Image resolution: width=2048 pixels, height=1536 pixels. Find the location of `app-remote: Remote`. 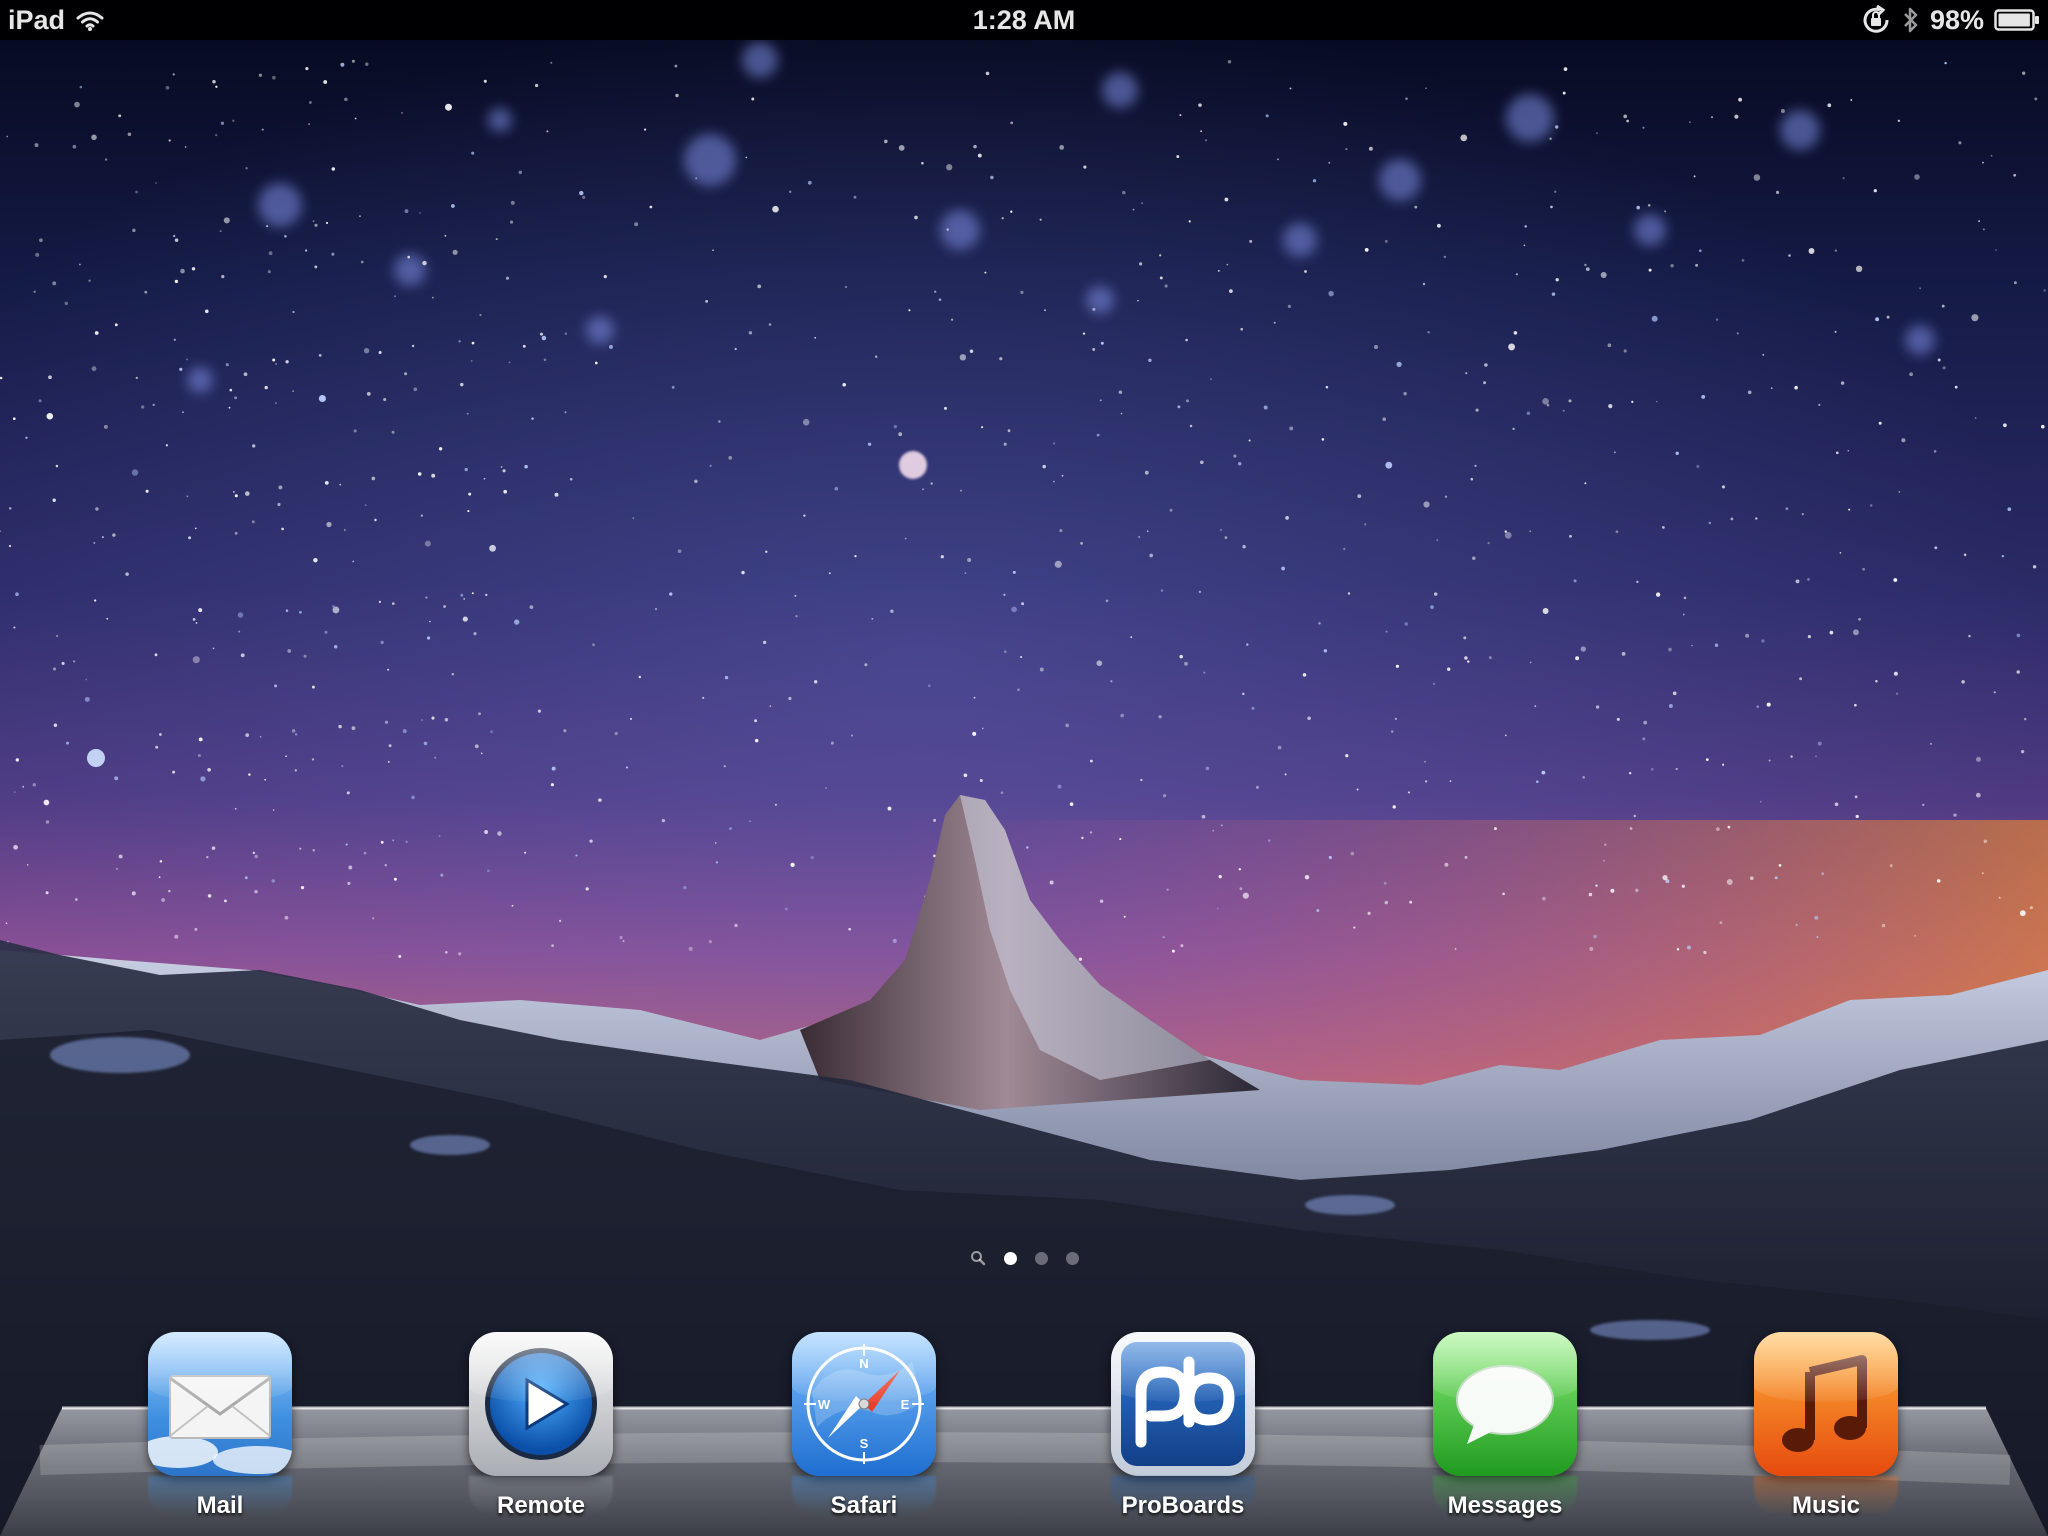

app-remote: Remote is located at coordinates (541, 1424).